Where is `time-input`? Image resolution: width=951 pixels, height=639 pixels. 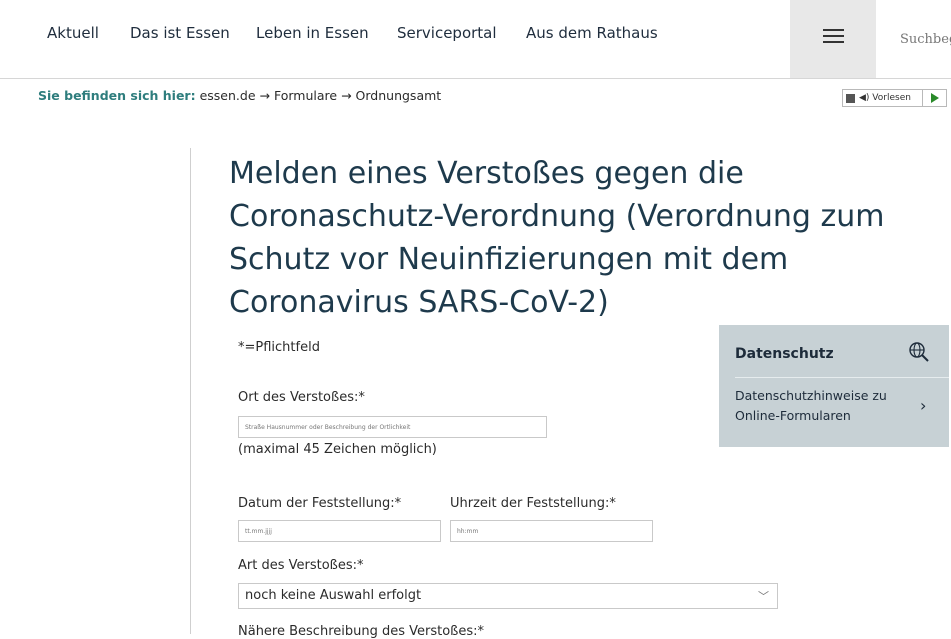 time-input is located at coordinates (551, 531).